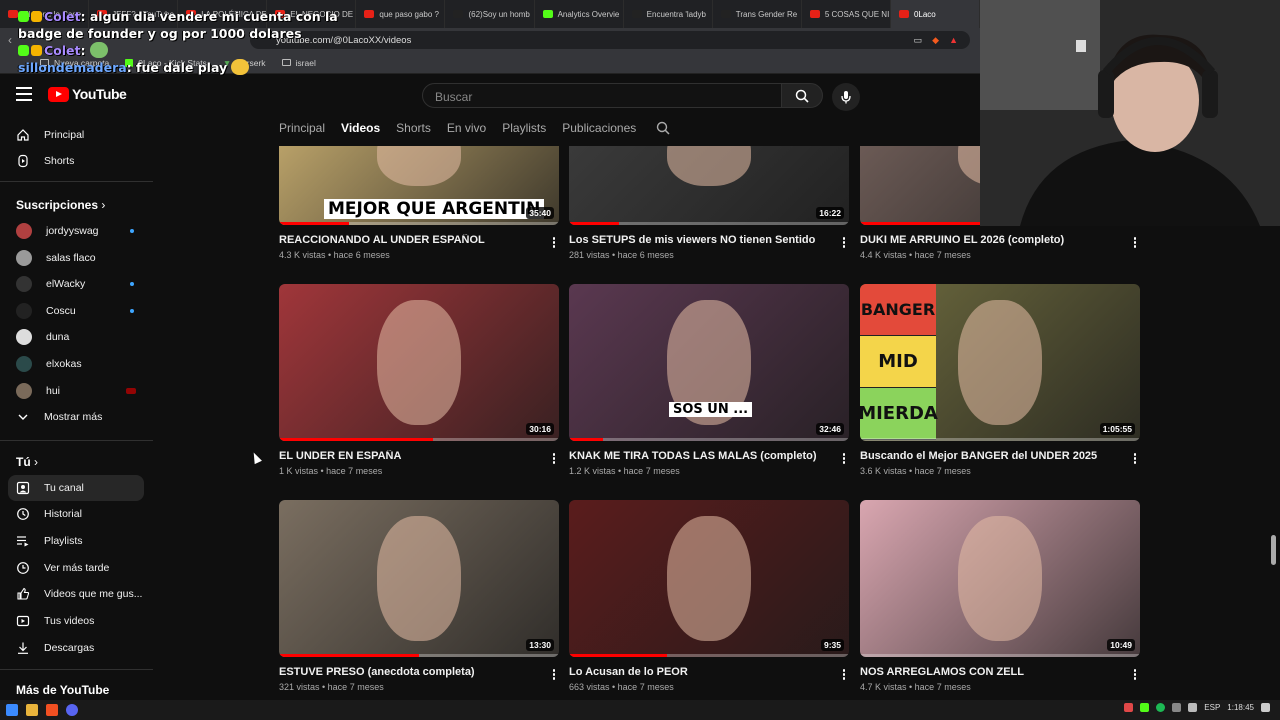  Describe the element at coordinates (410, 240) in the screenshot. I see `video-title: REACCIONANDO AL UNDER ESPAÑOL` at that location.